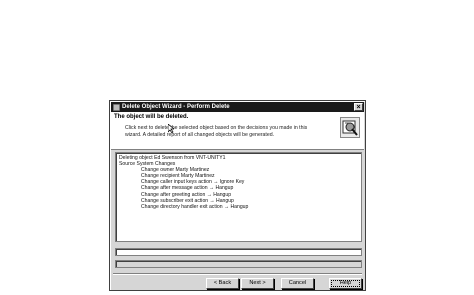  What do you see at coordinates (151, 117) in the screenshot?
I see `header-heading: The object will be deleted.` at bounding box center [151, 117].